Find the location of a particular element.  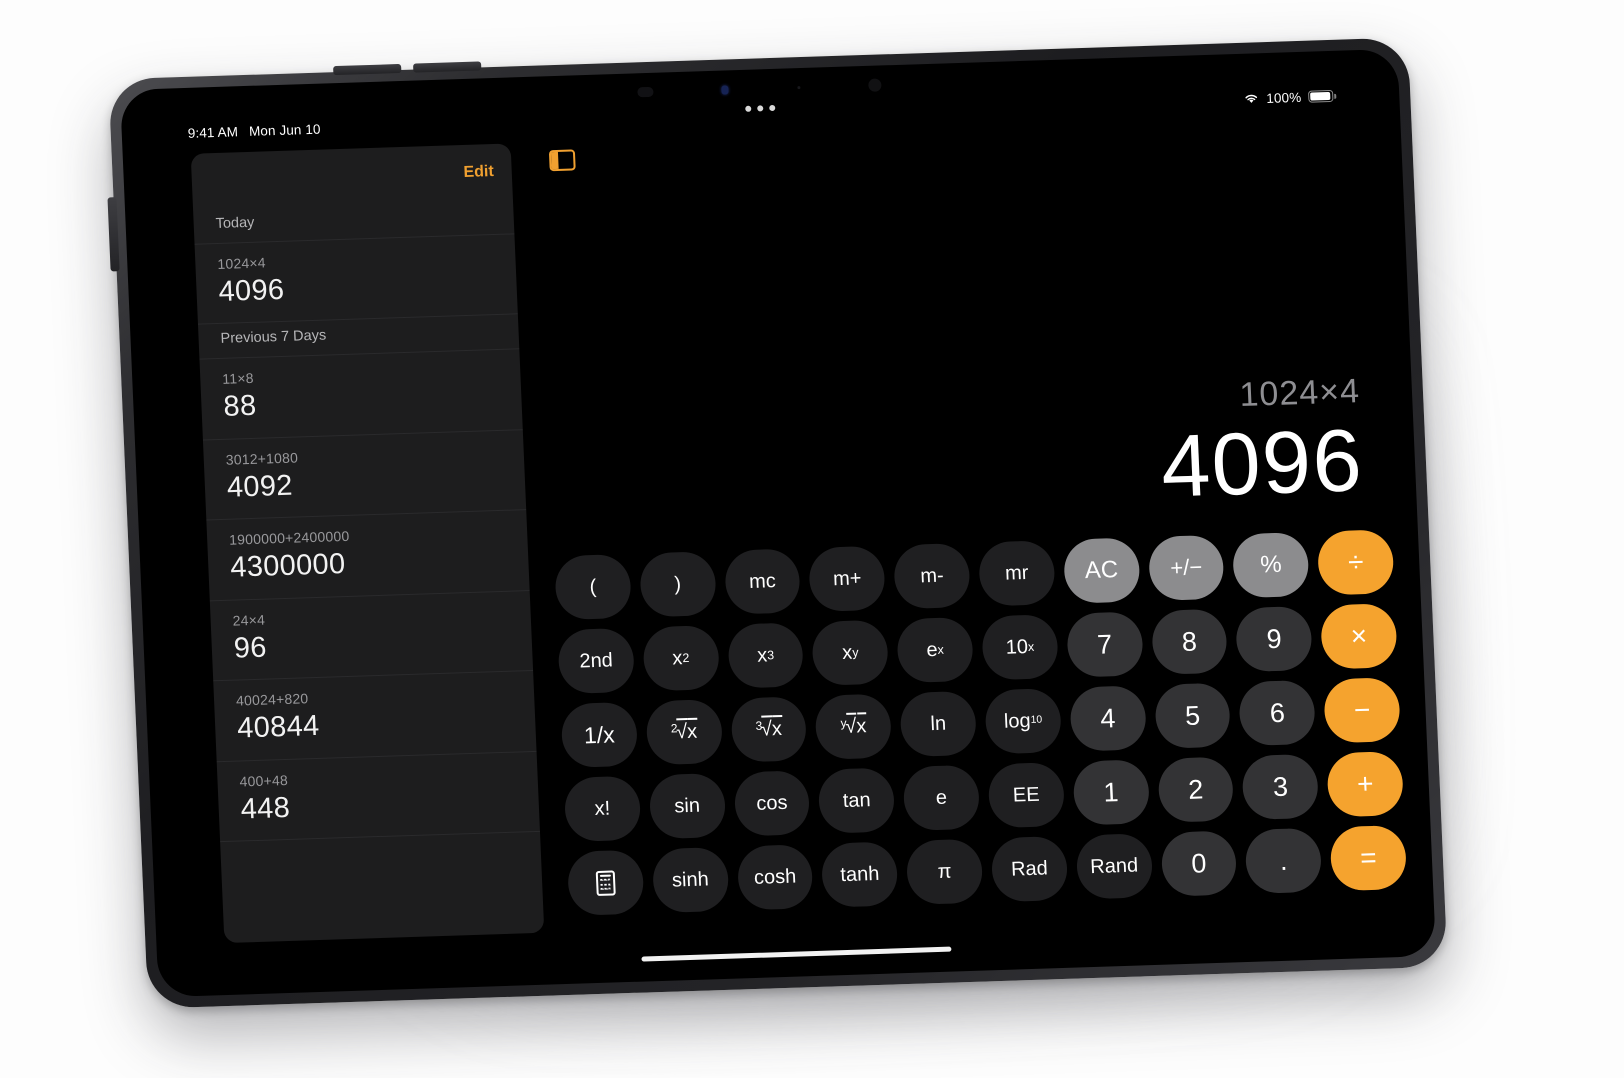

key-ten-to-the-x: 10 x is located at coordinates (1020, 647).